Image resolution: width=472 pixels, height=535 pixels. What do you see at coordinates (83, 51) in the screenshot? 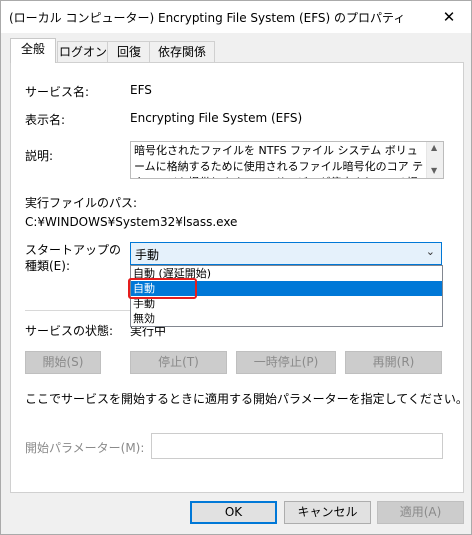
I see `tab-logon: ログオン` at bounding box center [83, 51].